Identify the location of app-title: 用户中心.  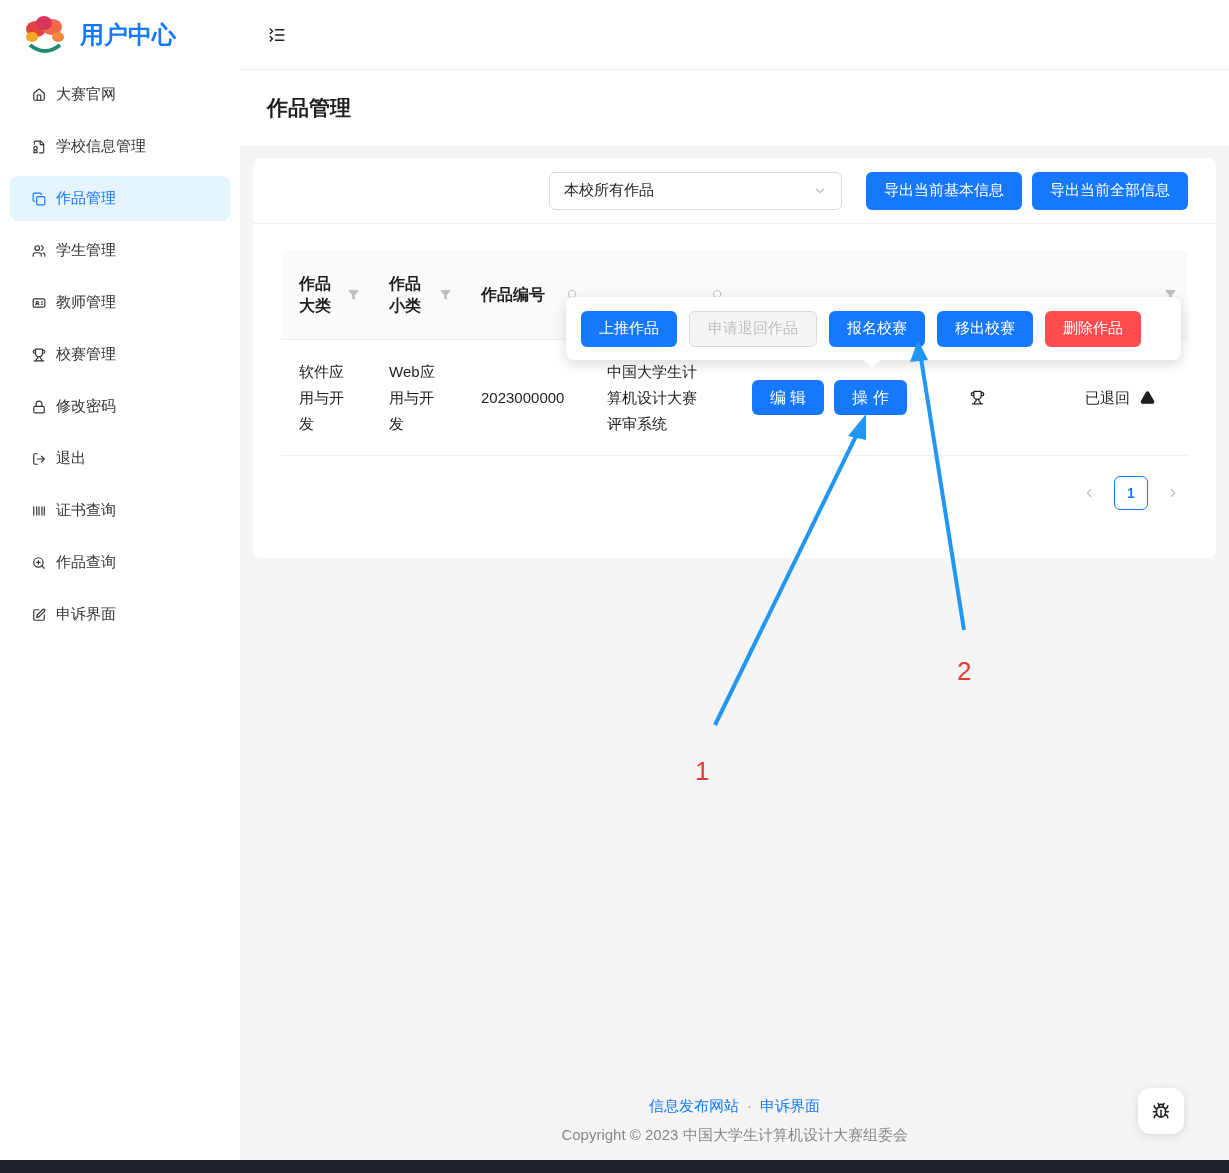
(128, 35).